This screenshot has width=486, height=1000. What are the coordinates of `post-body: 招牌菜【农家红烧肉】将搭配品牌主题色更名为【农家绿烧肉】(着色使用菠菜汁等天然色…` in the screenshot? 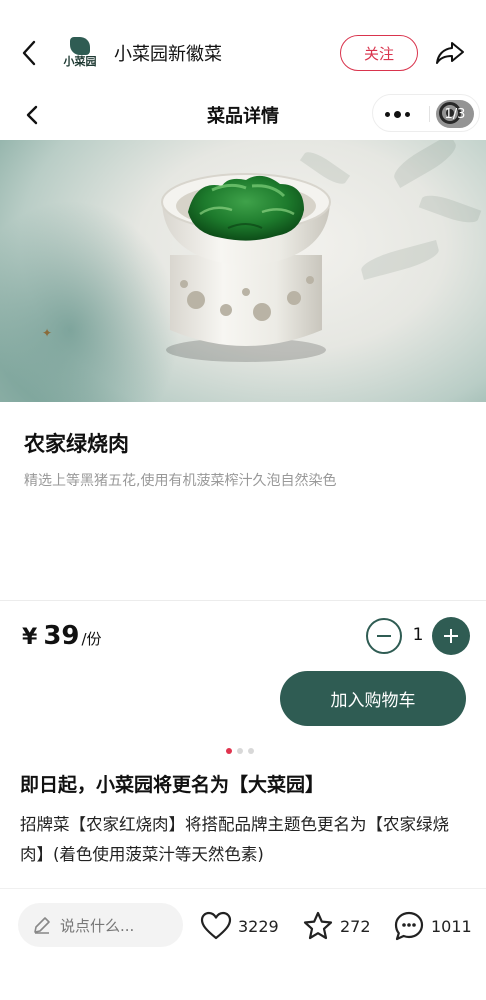 It's located at (234, 839).